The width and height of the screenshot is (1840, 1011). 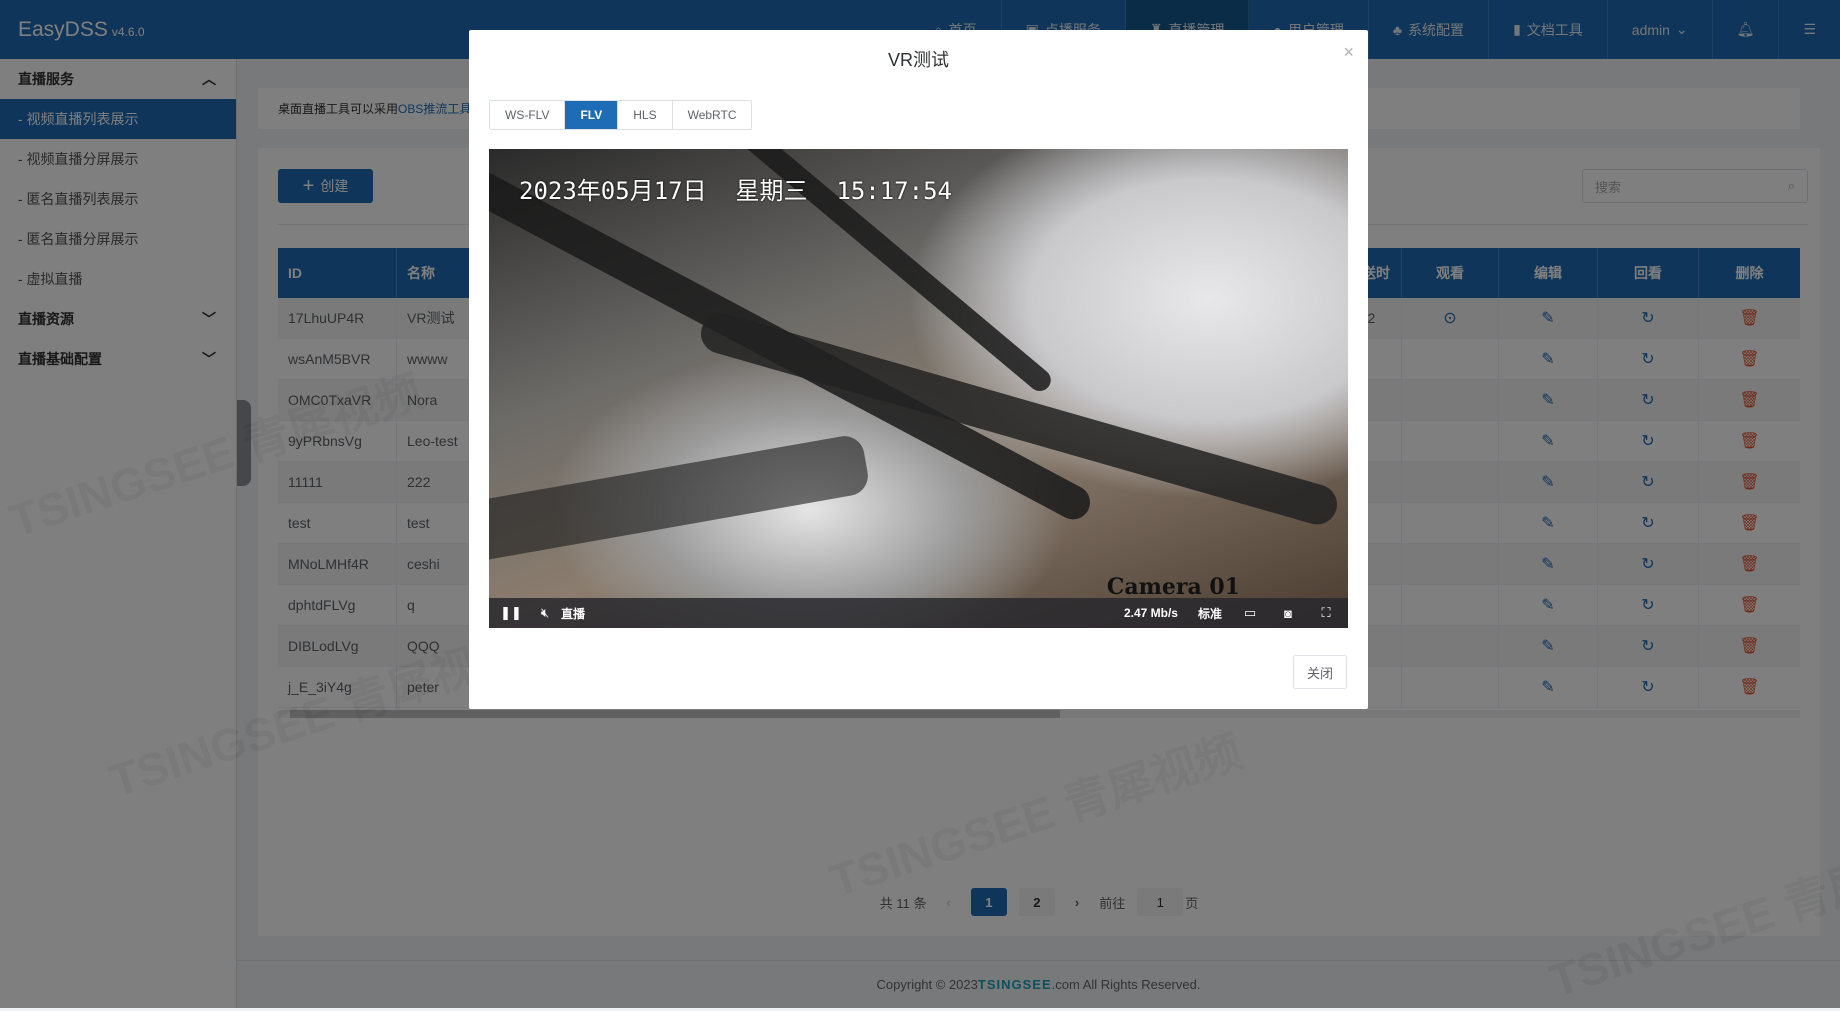 I want to click on video-frame-cable, so click(x=680, y=499).